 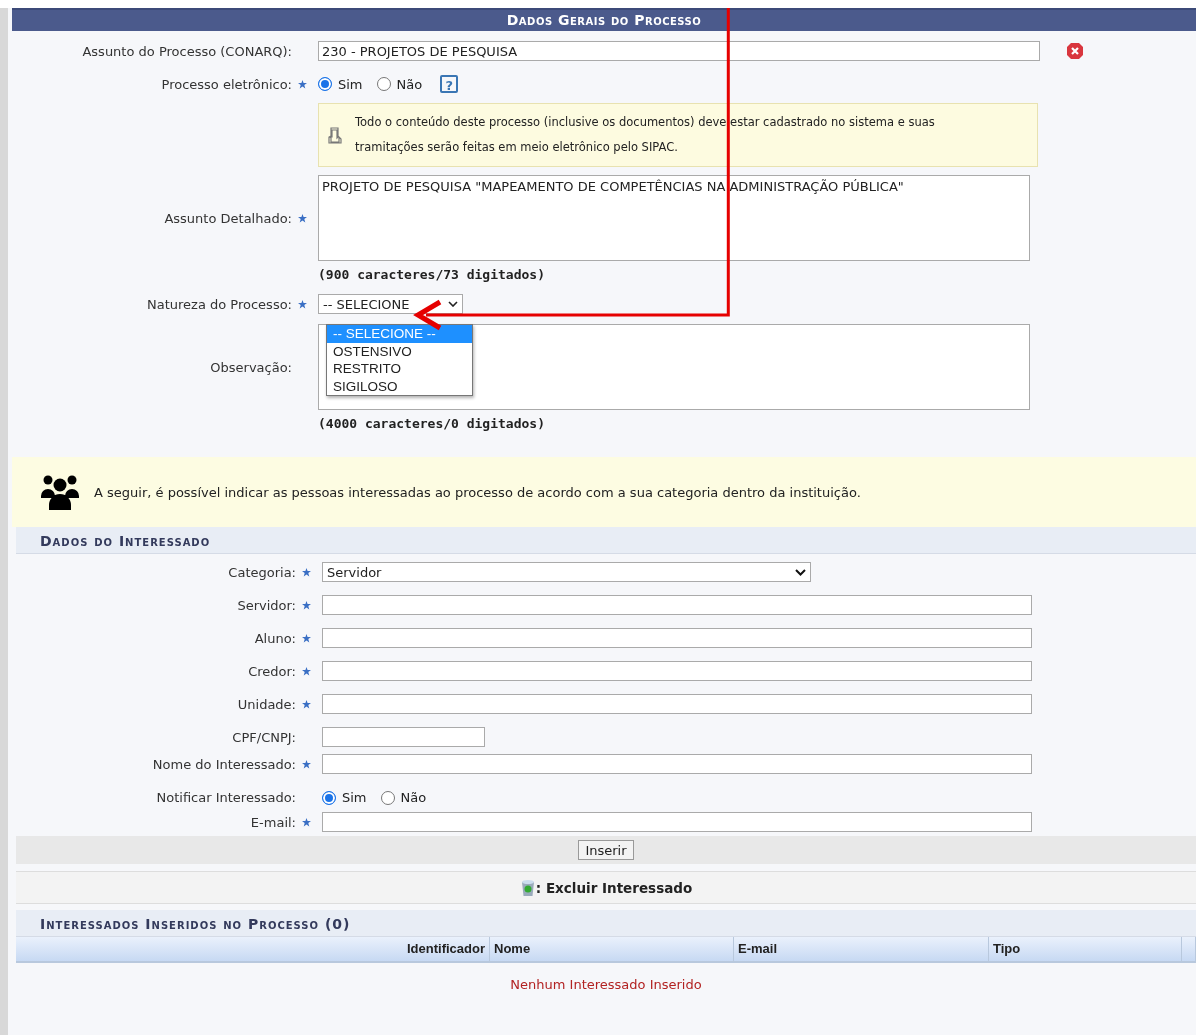 I want to click on field-label: Aluno:, so click(x=275, y=638).